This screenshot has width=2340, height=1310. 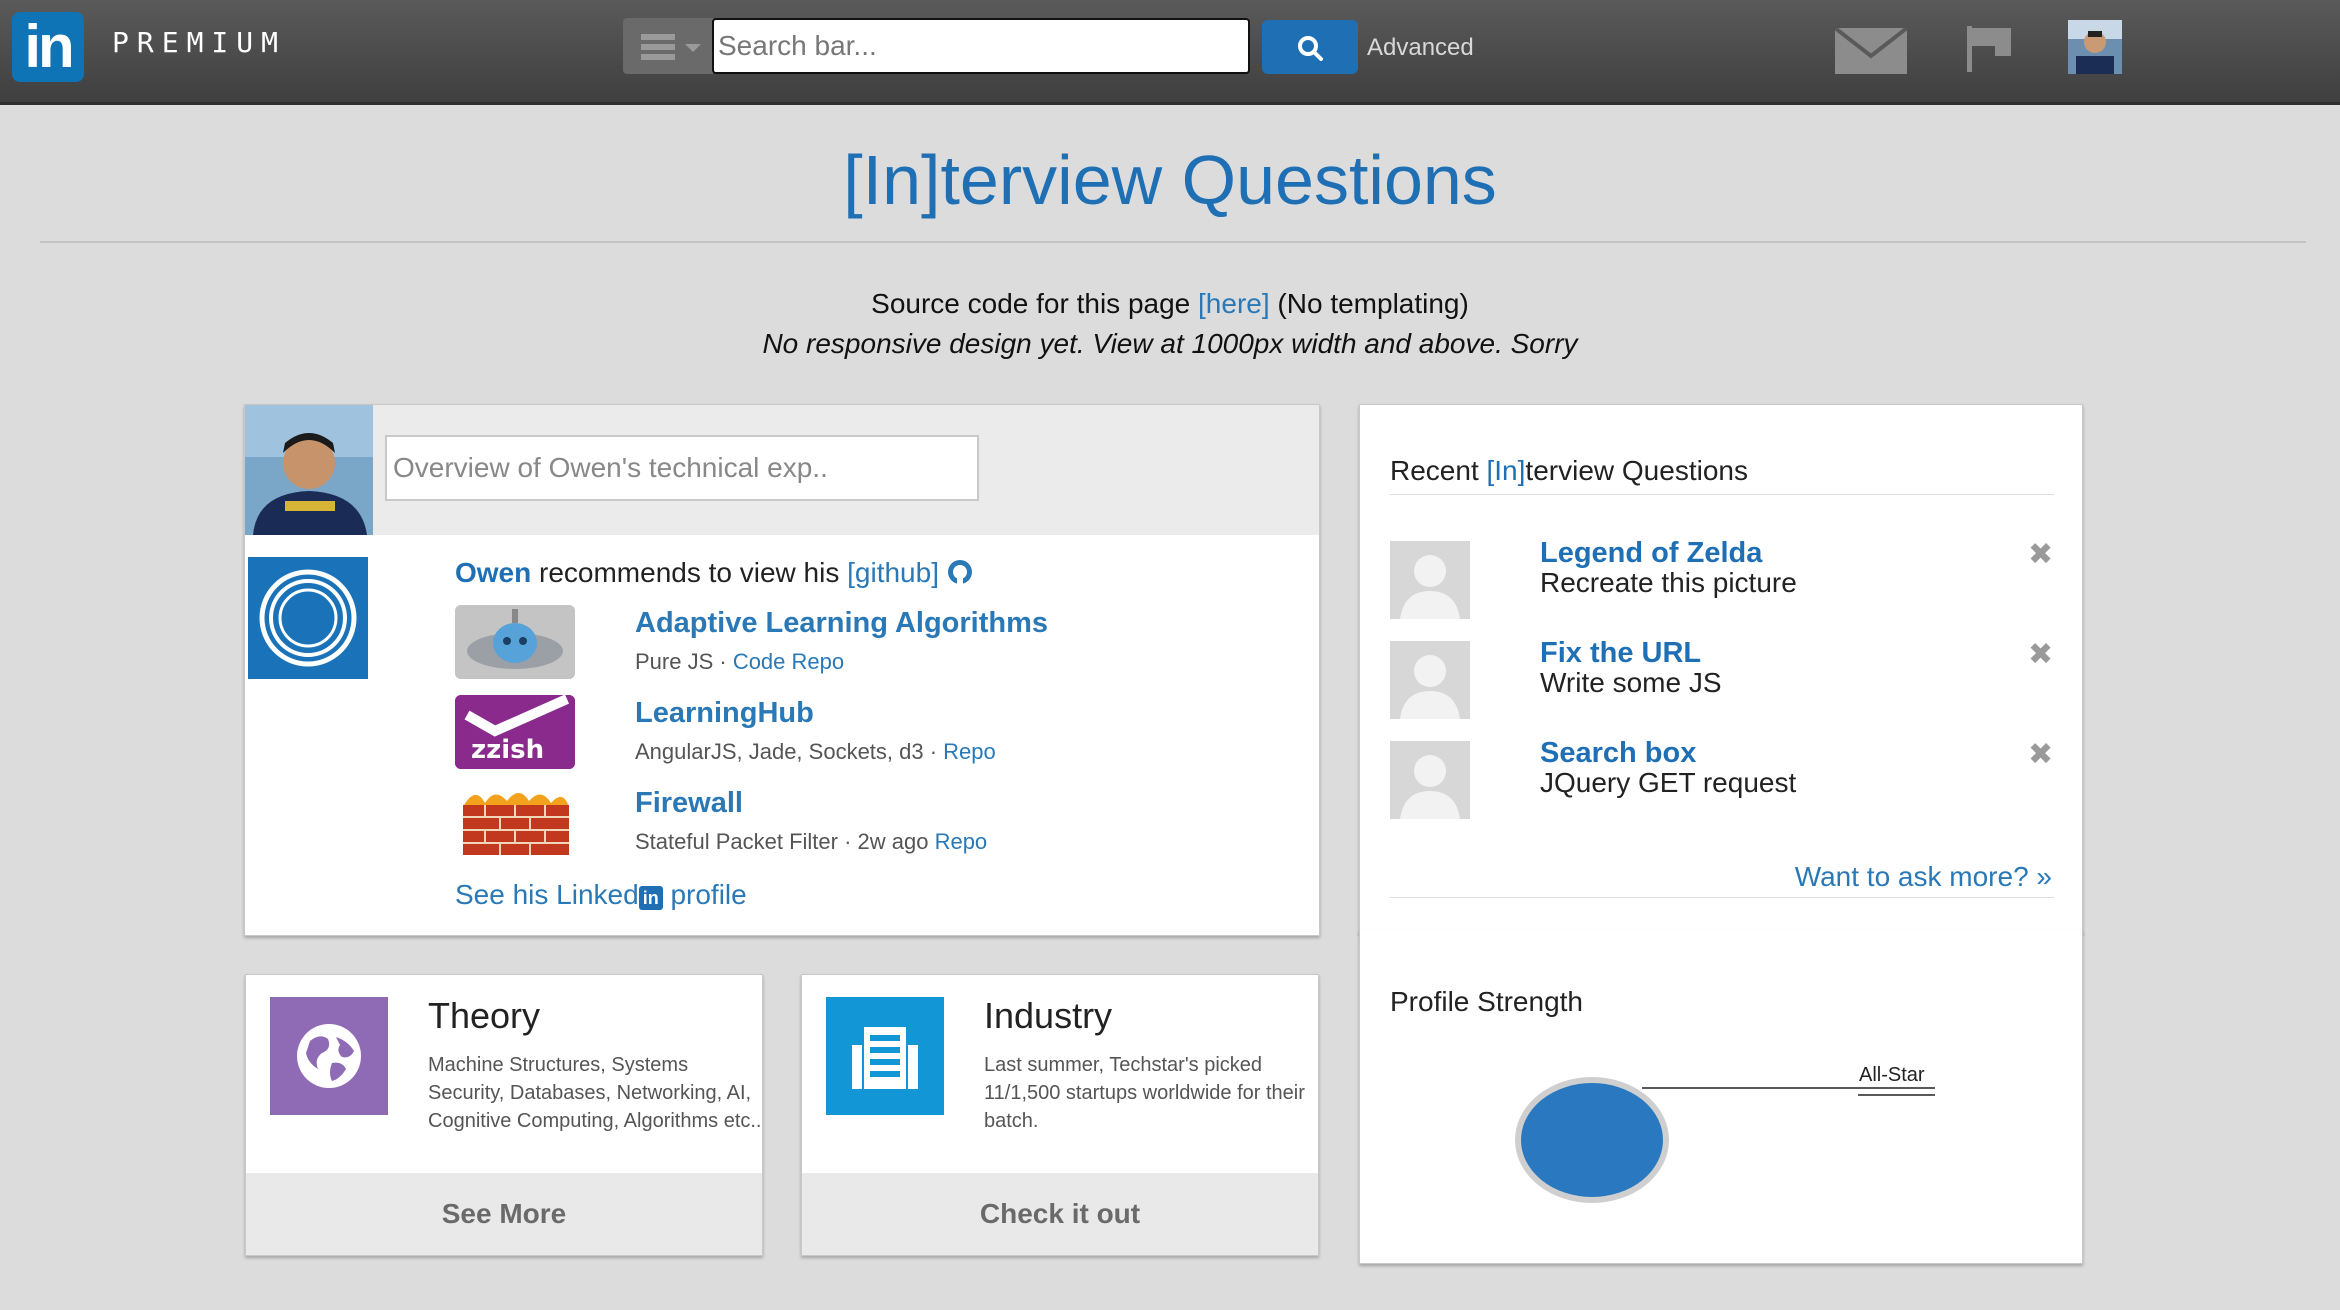 What do you see at coordinates (199, 42) in the screenshot?
I see `premium-label: PREMIUM` at bounding box center [199, 42].